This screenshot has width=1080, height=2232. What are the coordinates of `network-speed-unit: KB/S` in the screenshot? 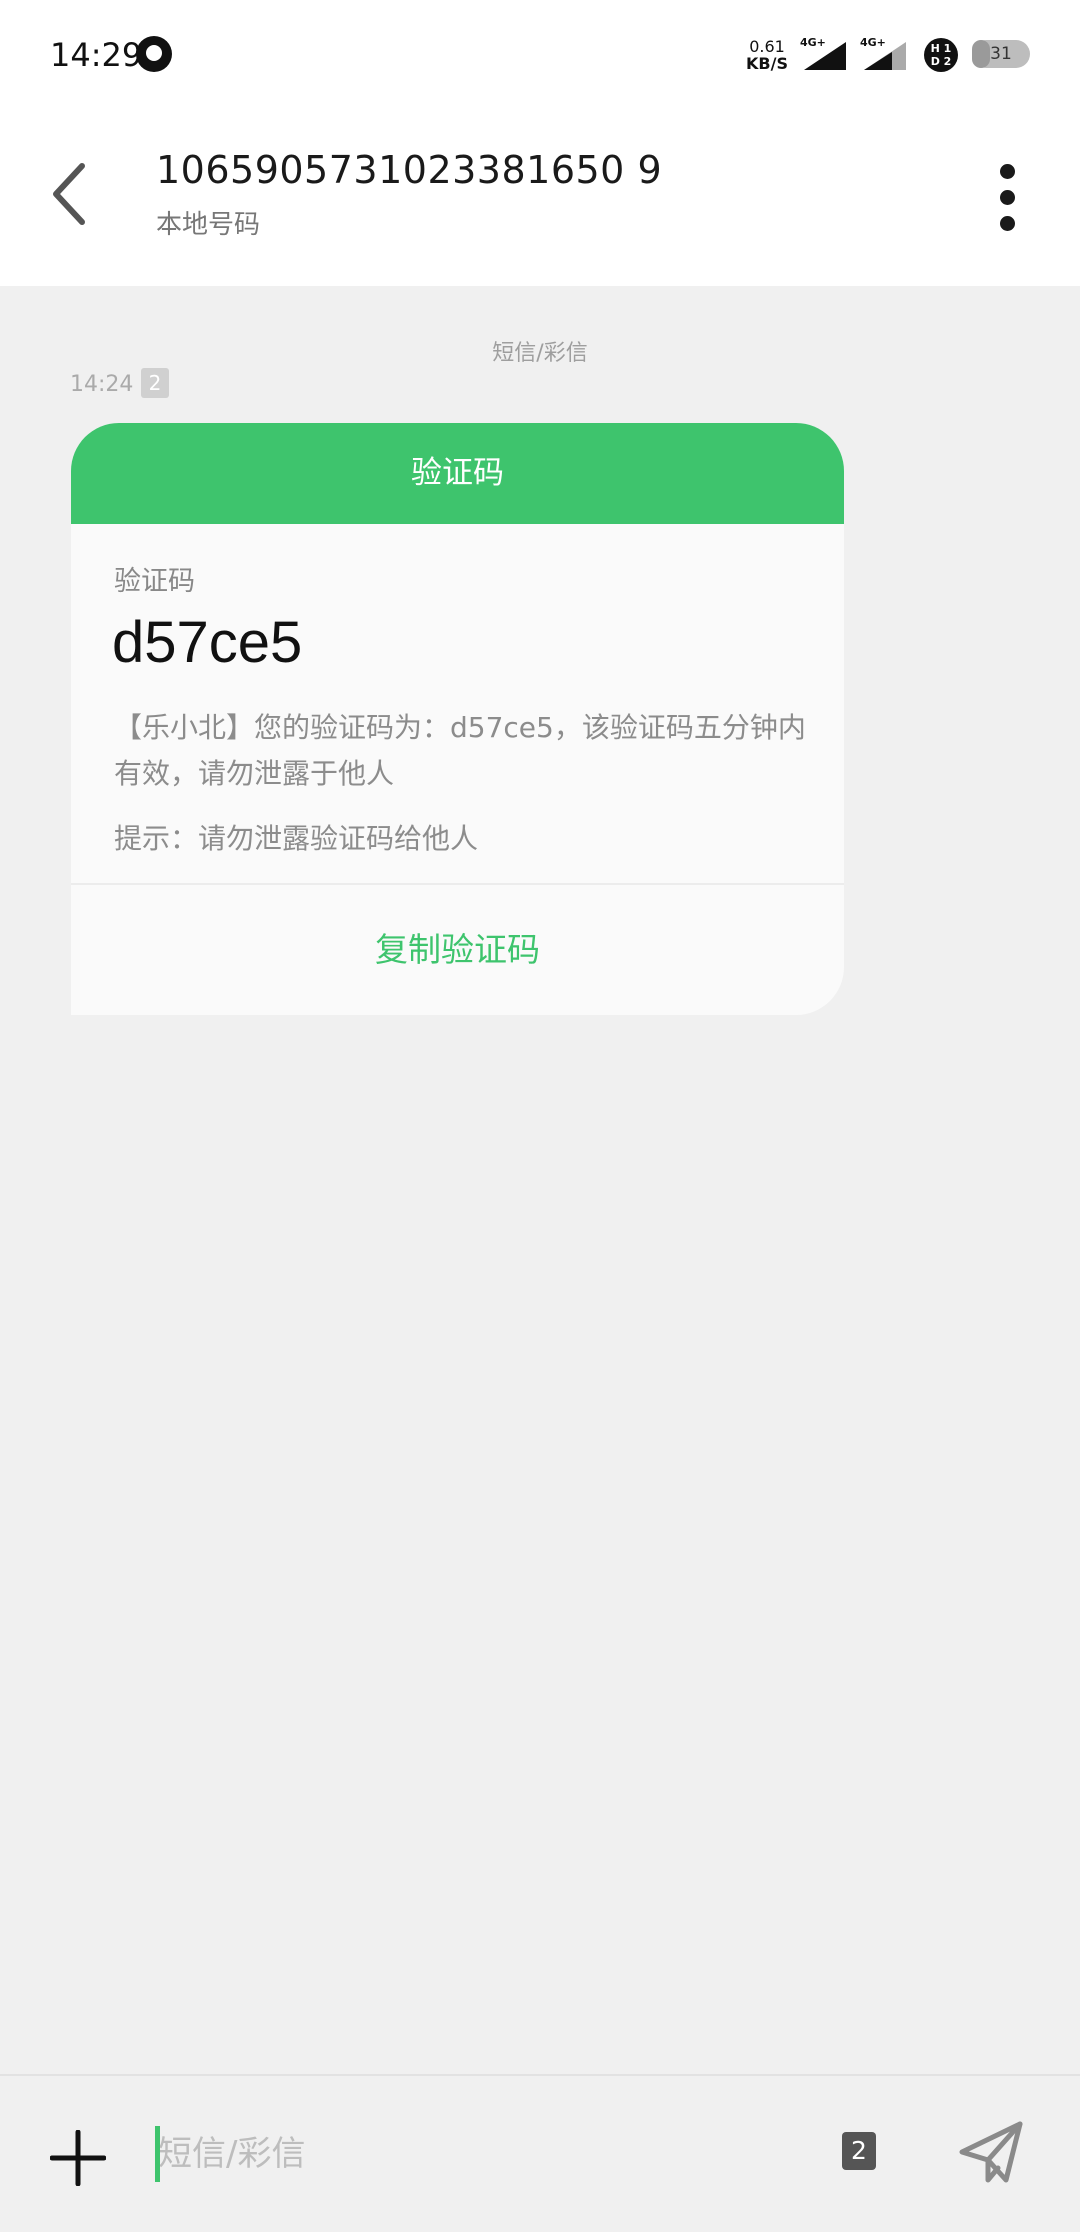 It's located at (767, 63).